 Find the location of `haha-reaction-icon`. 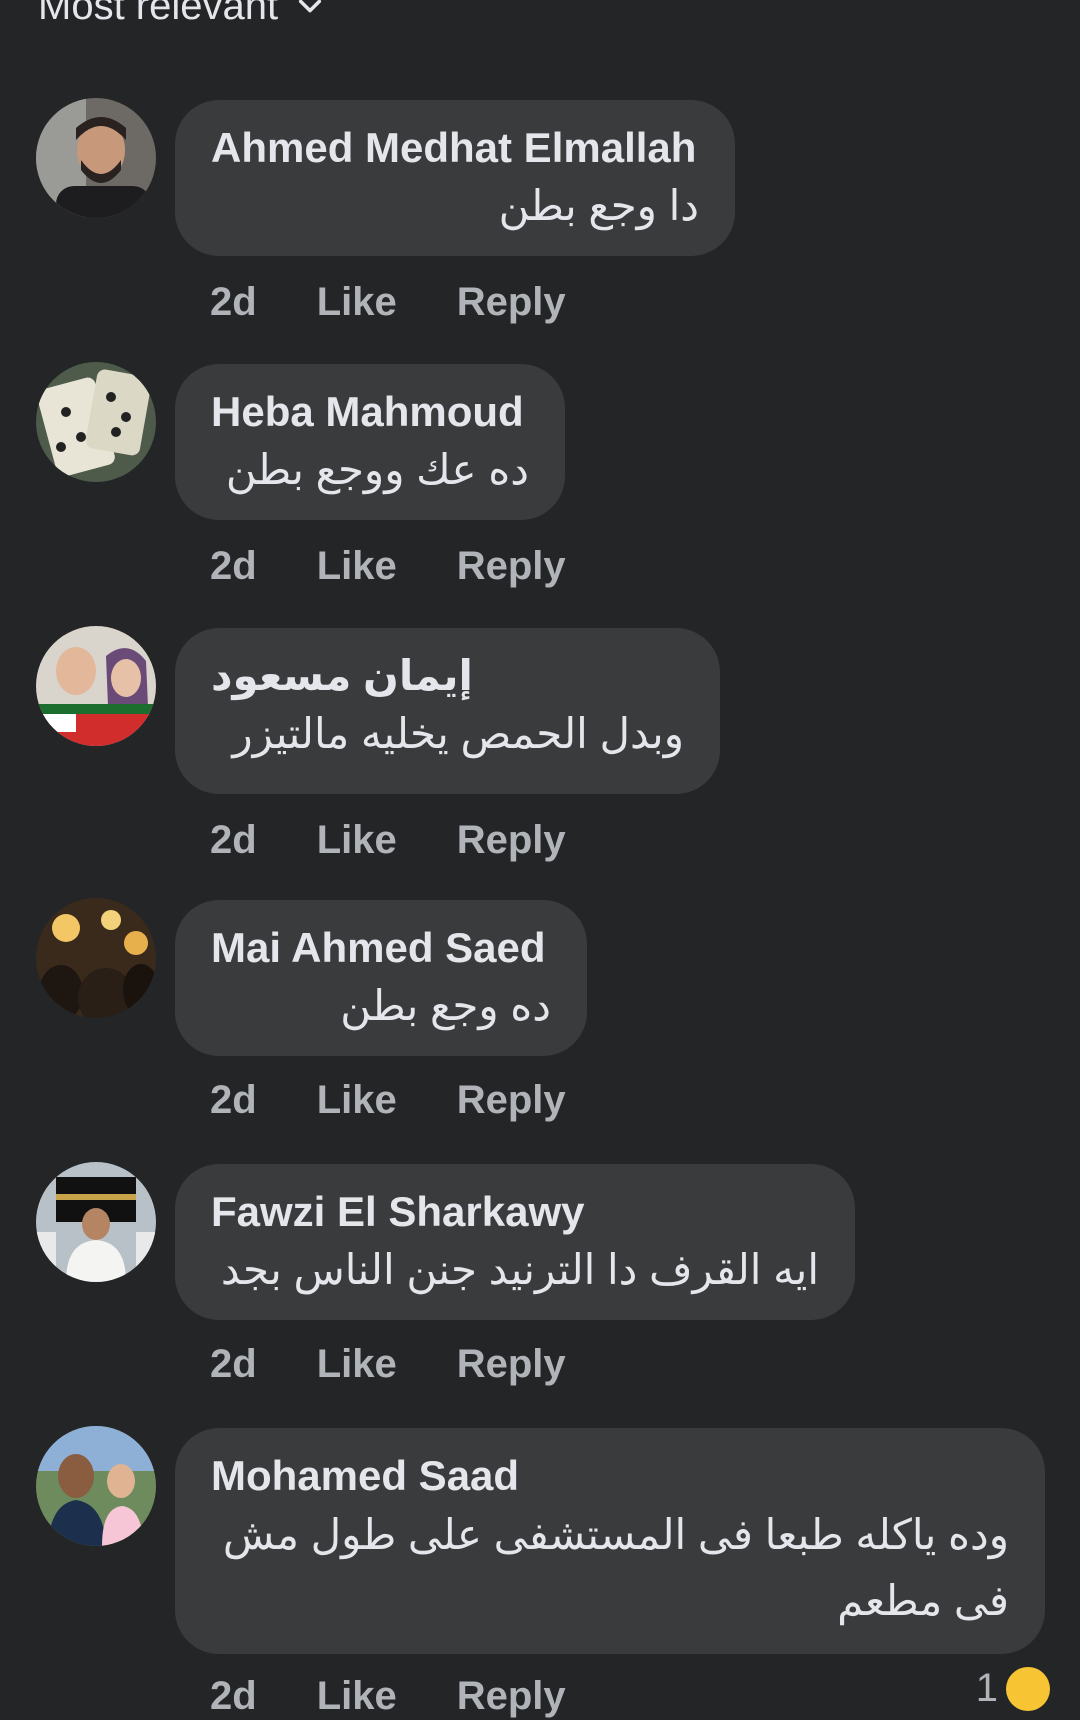

haha-reaction-icon is located at coordinates (1028, 1688).